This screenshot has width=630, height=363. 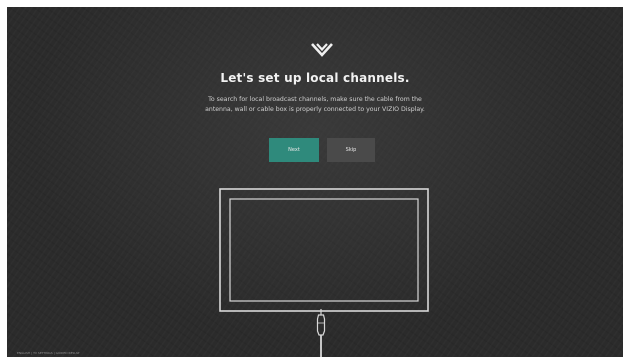 I want to click on page-title: Let's set up local channels., so click(x=315, y=78).